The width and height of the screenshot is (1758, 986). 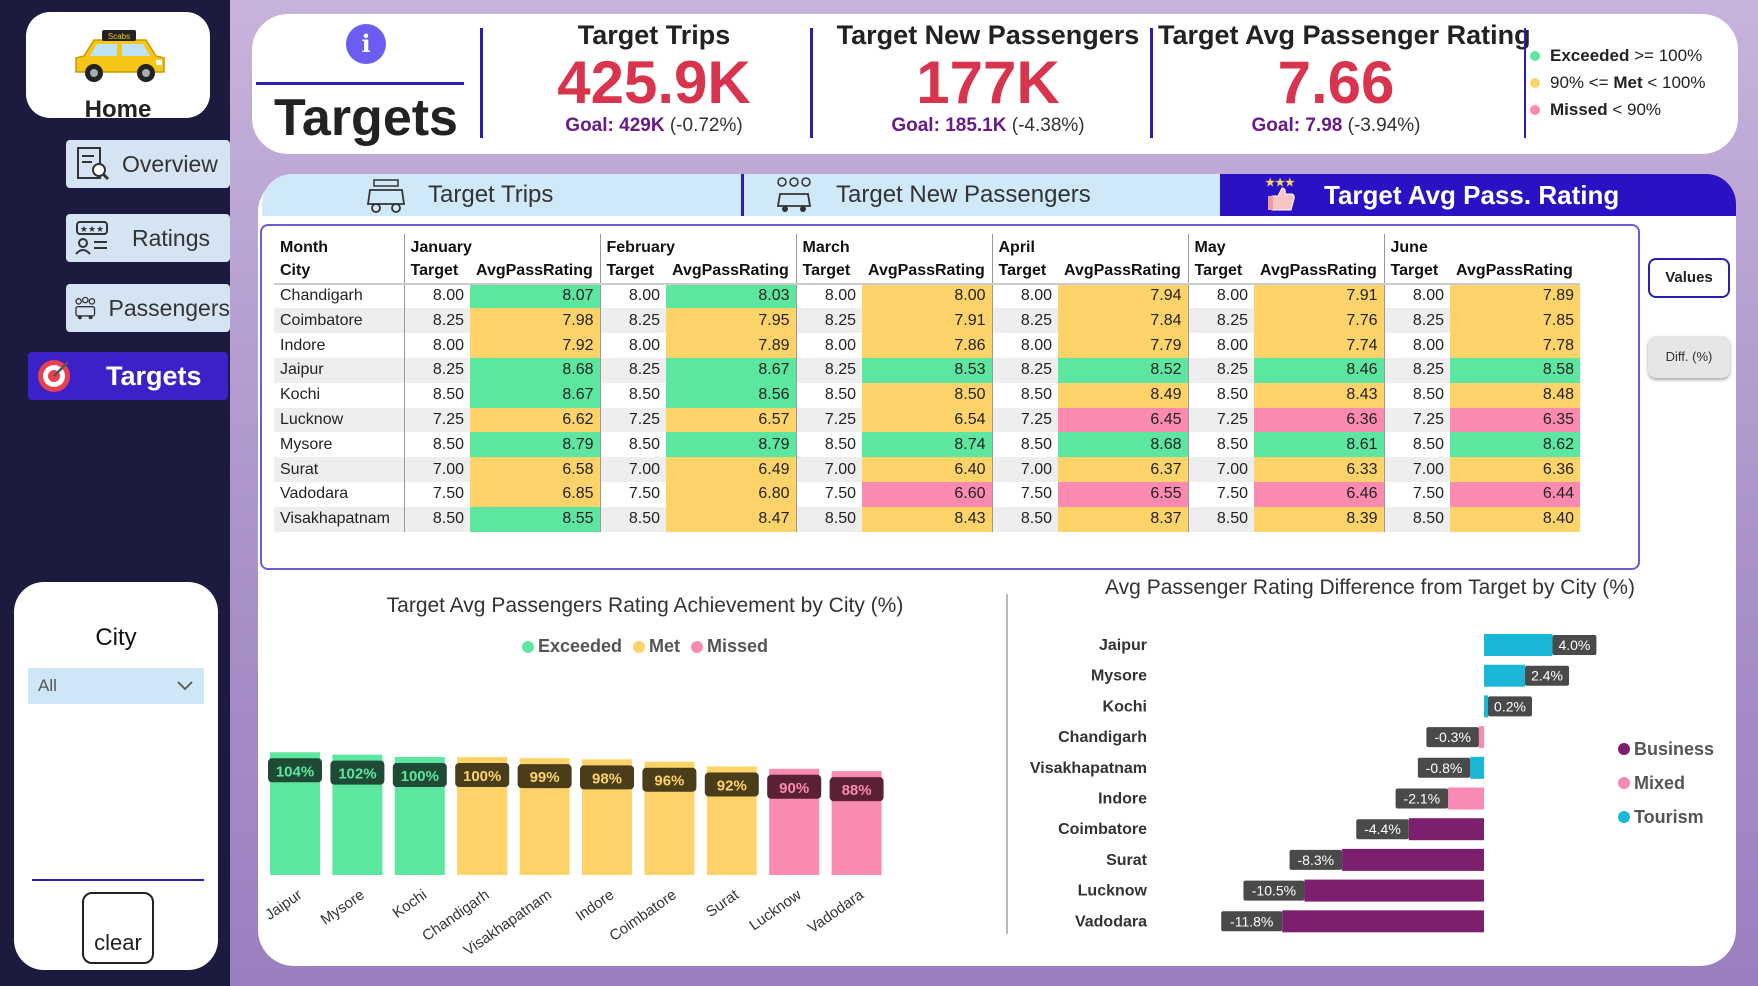 What do you see at coordinates (535, 494) in the screenshot?
I see `rating-cell: 6.85` at bounding box center [535, 494].